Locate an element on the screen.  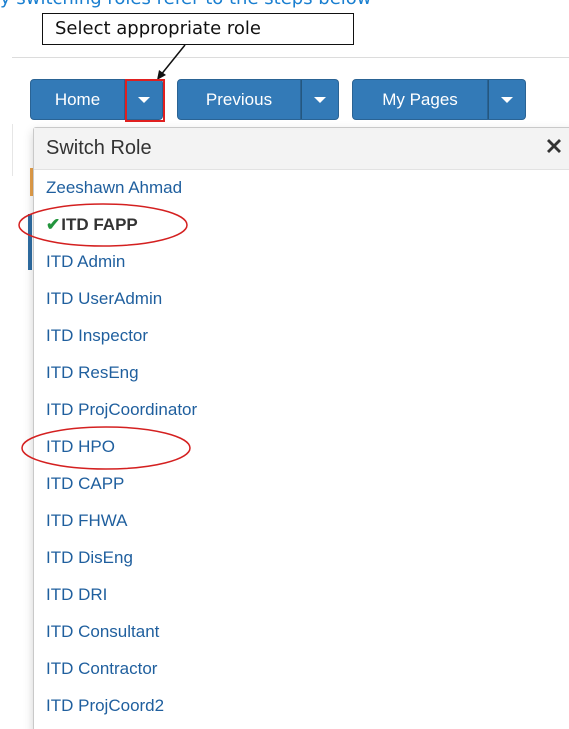
role-item-label: ITD CAPP is located at coordinates (85, 483).